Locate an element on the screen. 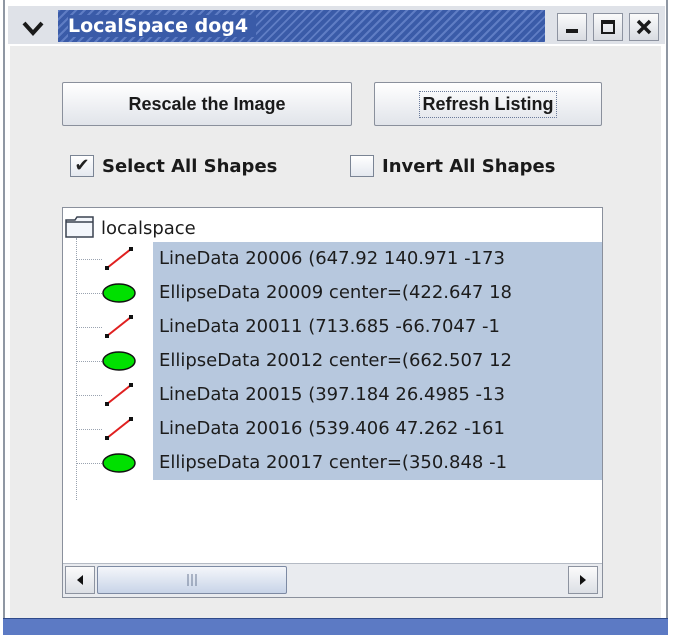 This screenshot has height=640, width=673. grip-icon is located at coordinates (192, 580).